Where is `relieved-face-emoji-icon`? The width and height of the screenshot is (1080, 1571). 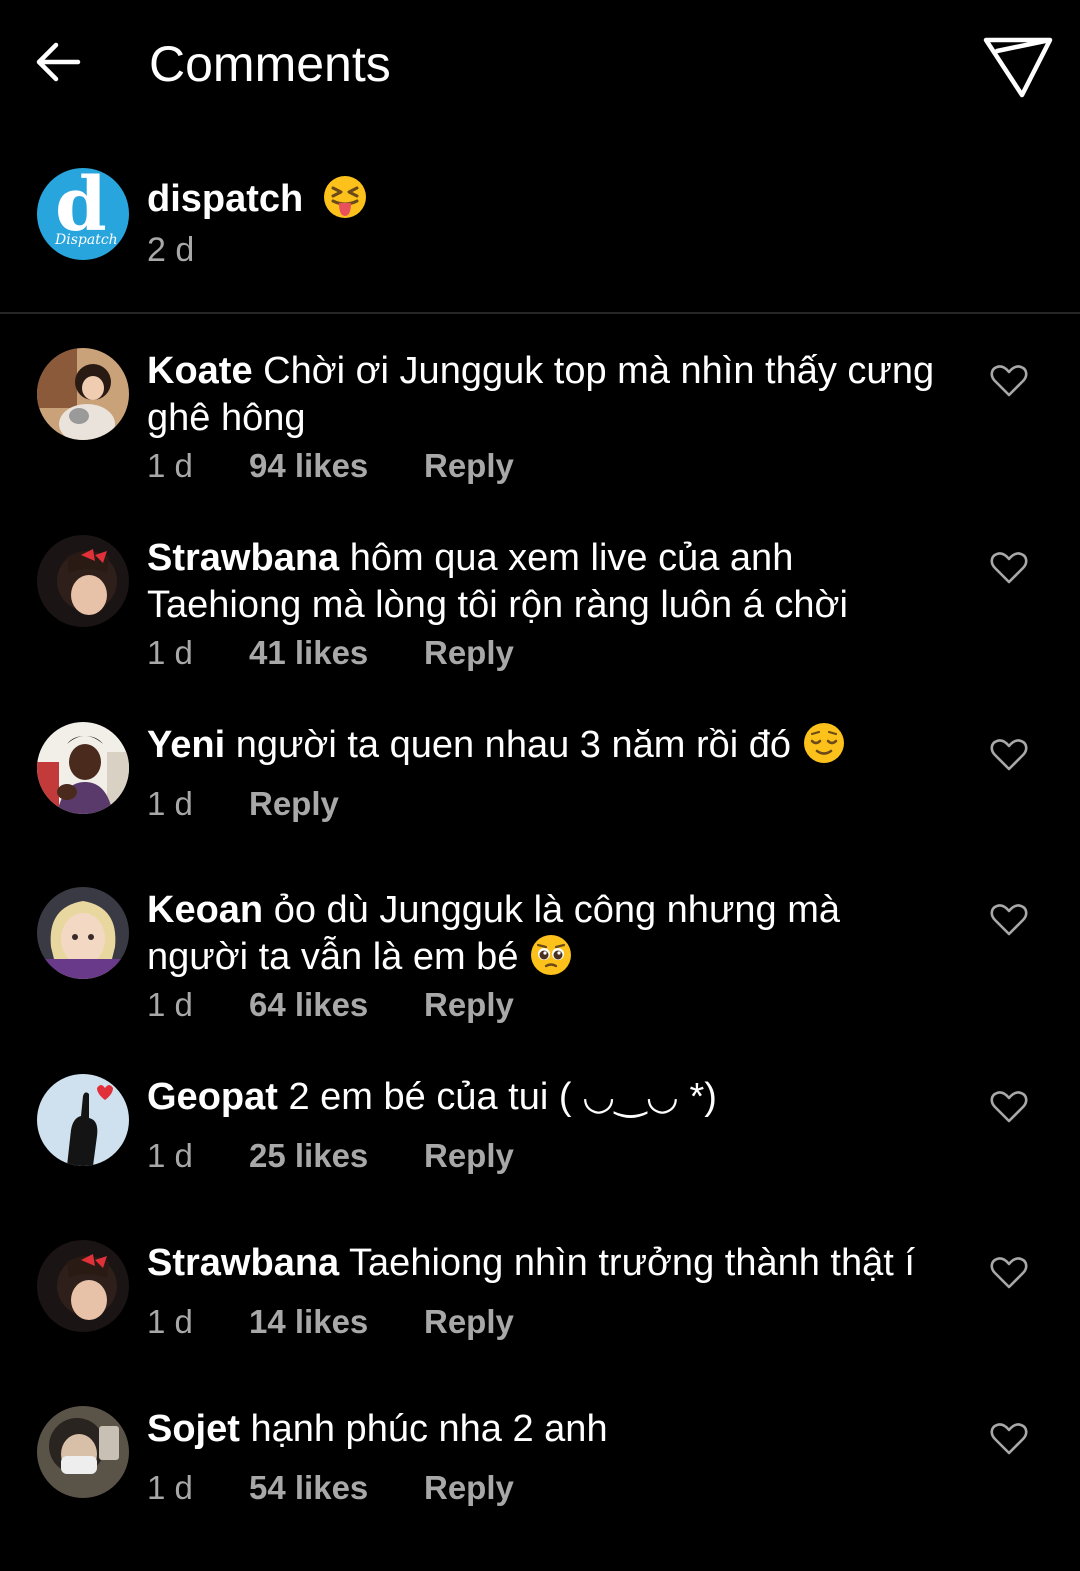
relieved-face-emoji-icon is located at coordinates (823, 742).